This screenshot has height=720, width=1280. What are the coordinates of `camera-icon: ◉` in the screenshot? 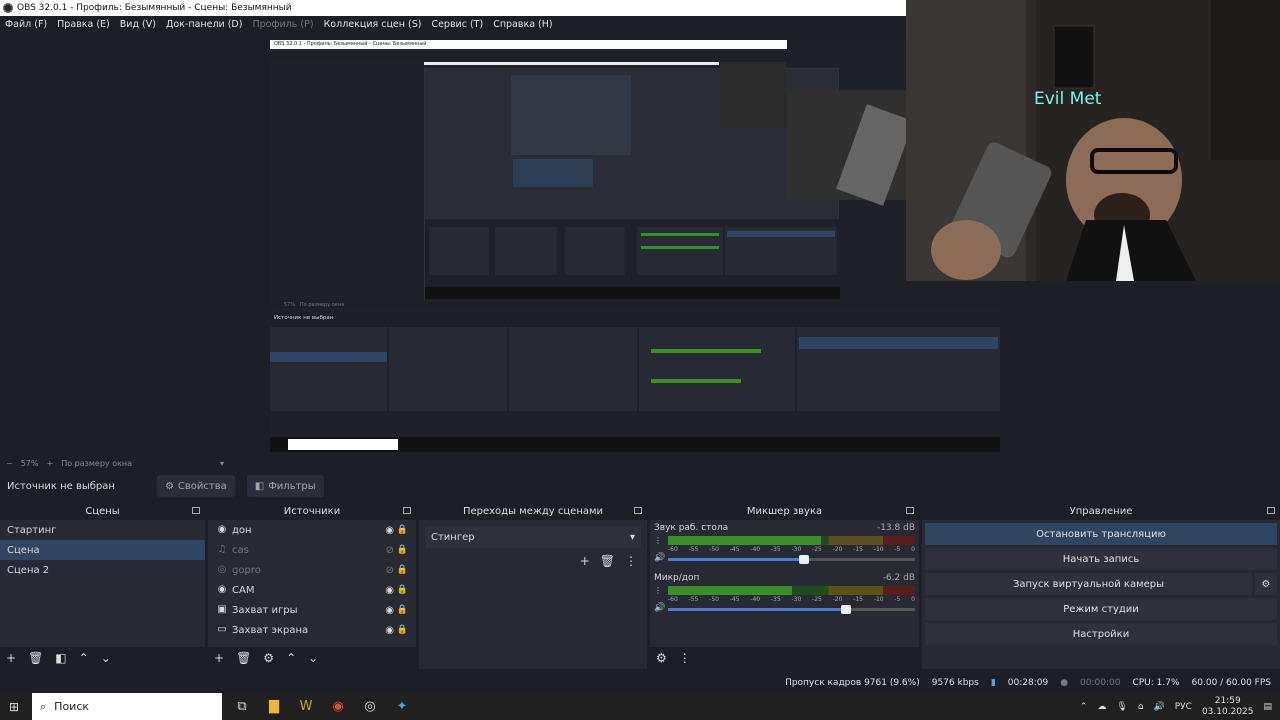 It's located at (222, 589).